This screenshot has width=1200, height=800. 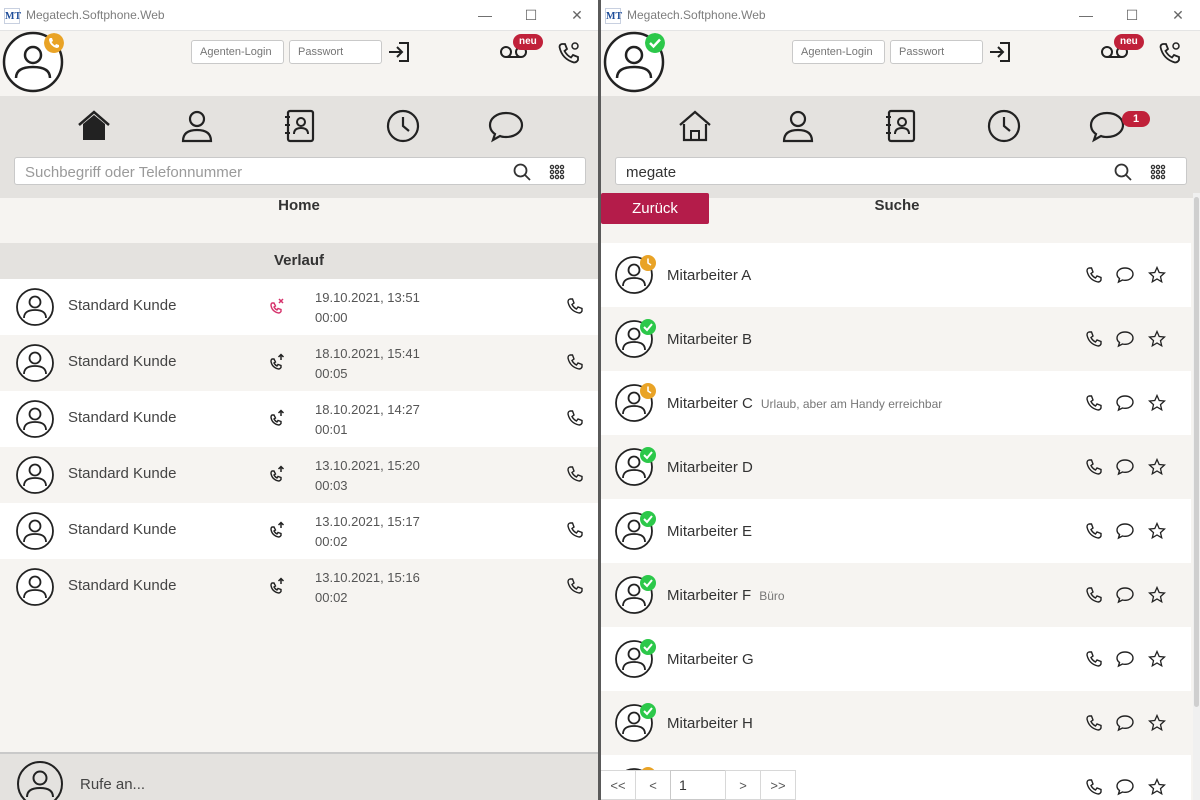 I want to click on contact-row: Mitarbeiter E, so click(x=896, y=531).